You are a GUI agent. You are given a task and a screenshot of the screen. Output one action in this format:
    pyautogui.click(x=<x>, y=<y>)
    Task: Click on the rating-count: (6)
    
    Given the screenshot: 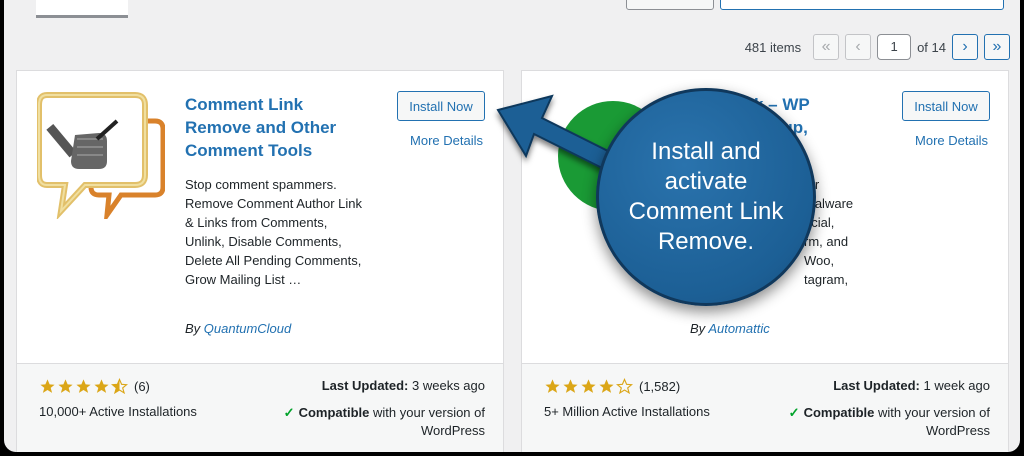 What is the action you would take?
    pyautogui.click(x=142, y=386)
    